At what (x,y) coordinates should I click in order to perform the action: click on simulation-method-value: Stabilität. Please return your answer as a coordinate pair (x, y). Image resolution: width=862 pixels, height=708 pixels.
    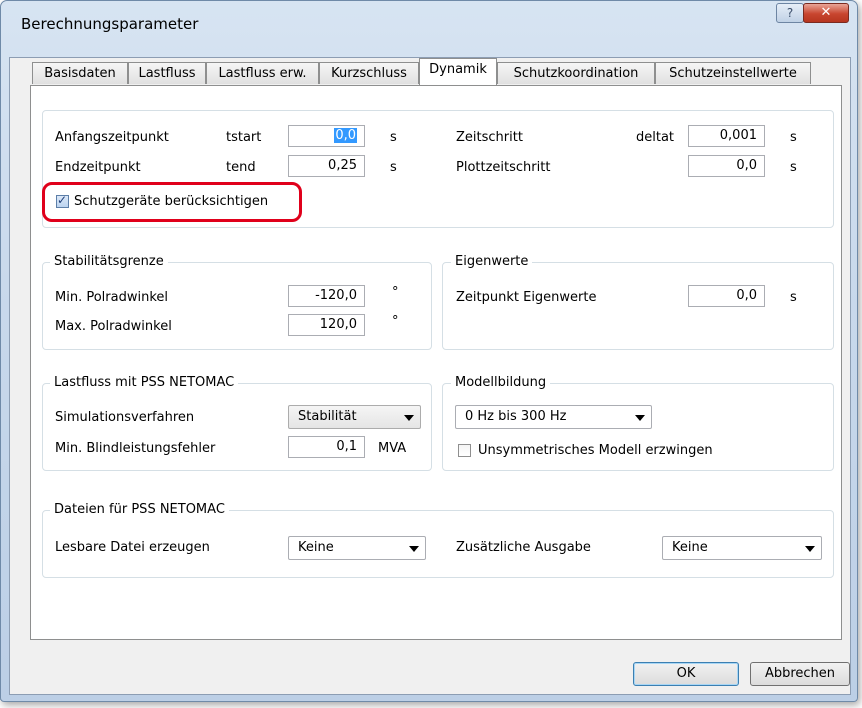
    Looking at the image, I should click on (327, 416).